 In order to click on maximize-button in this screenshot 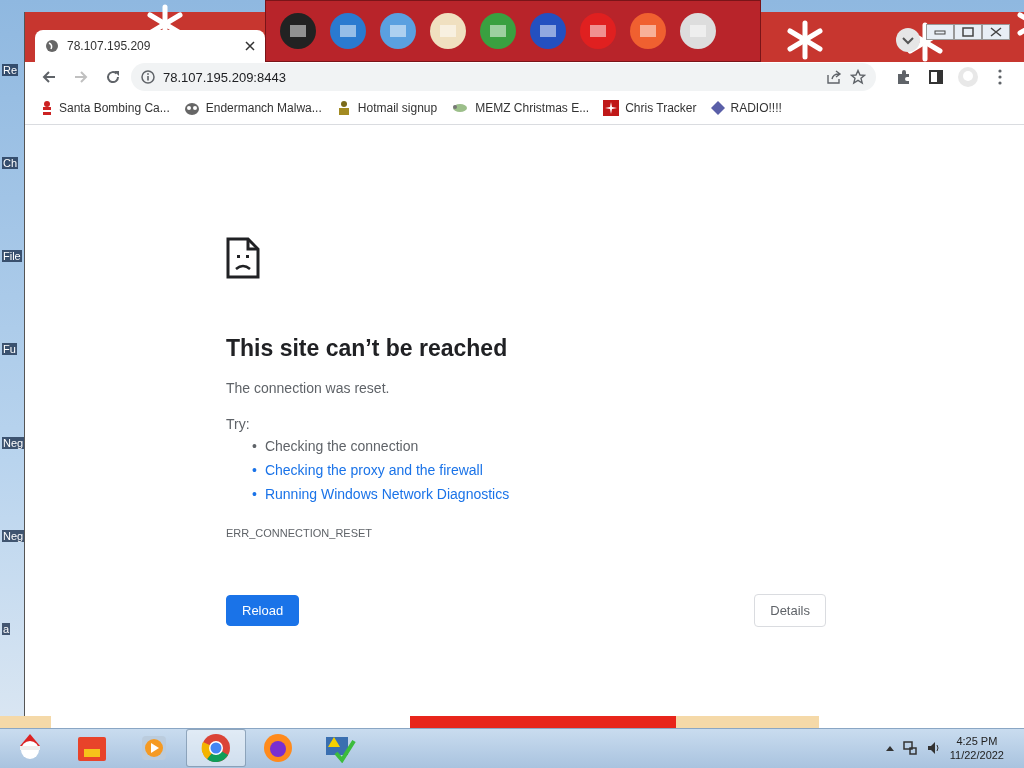, I will do `click(968, 32)`.